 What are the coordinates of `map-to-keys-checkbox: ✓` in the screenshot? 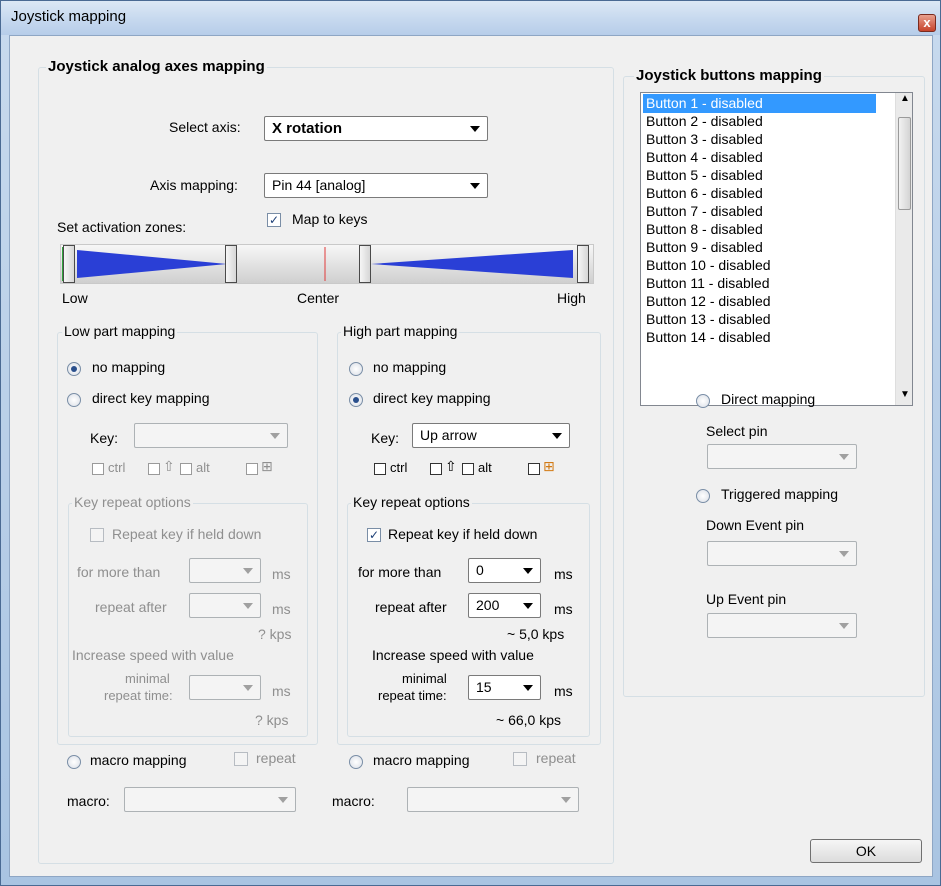 It's located at (274, 220).